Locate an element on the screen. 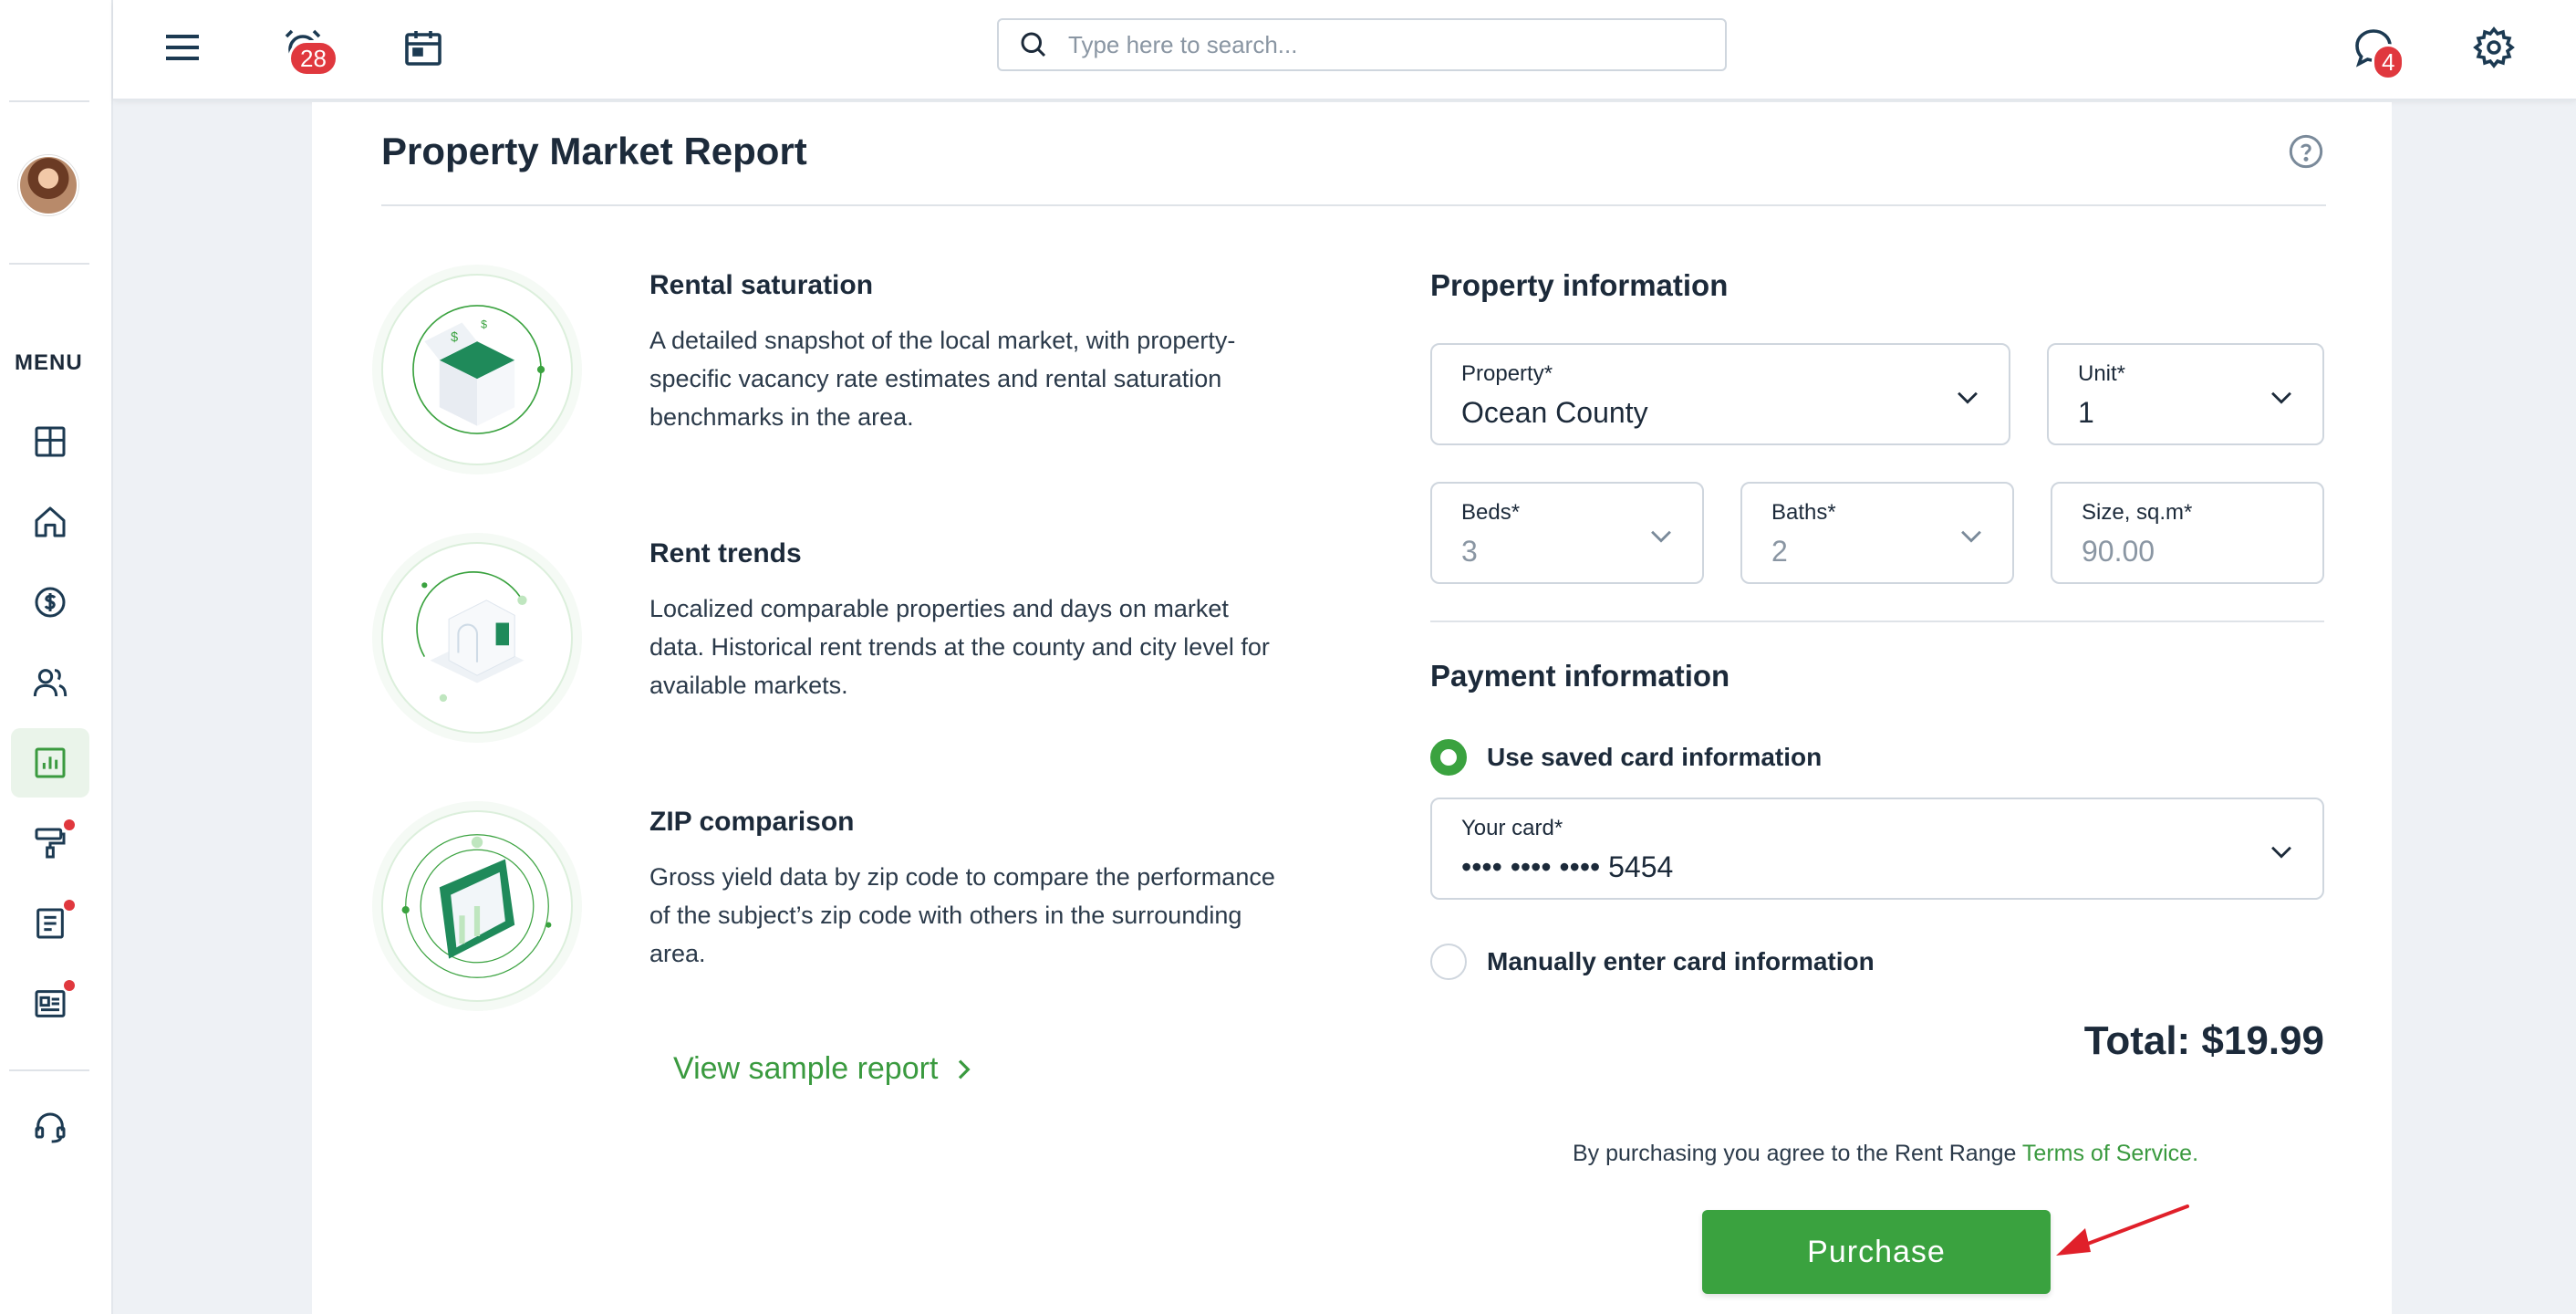 The height and width of the screenshot is (1314, 2576). sidebar-item-documents is located at coordinates (50, 923).